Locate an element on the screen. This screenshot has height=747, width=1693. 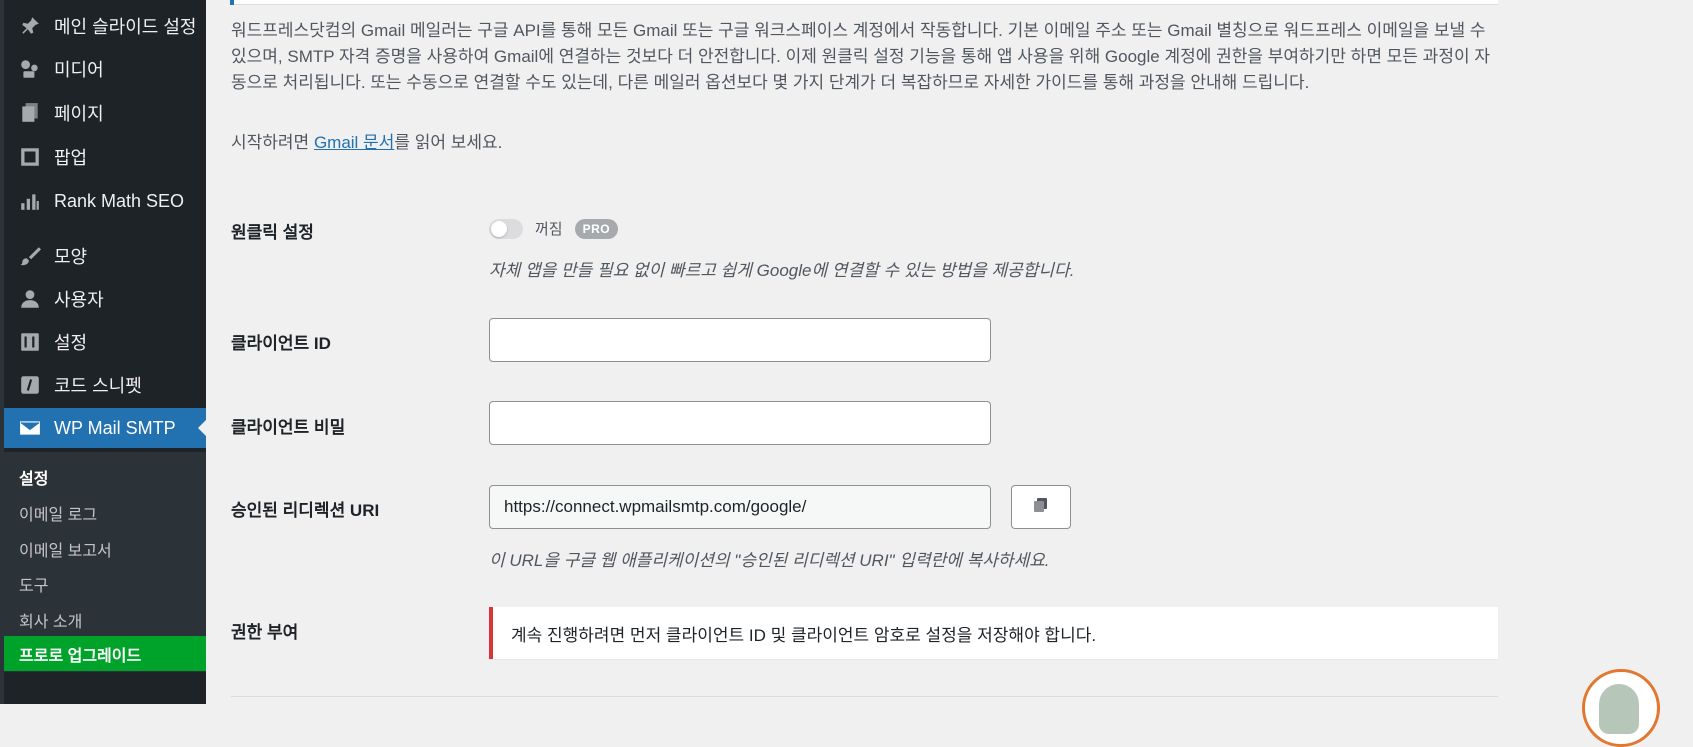
sidebar-item-label: WP Mail SMTP is located at coordinates (115, 427).